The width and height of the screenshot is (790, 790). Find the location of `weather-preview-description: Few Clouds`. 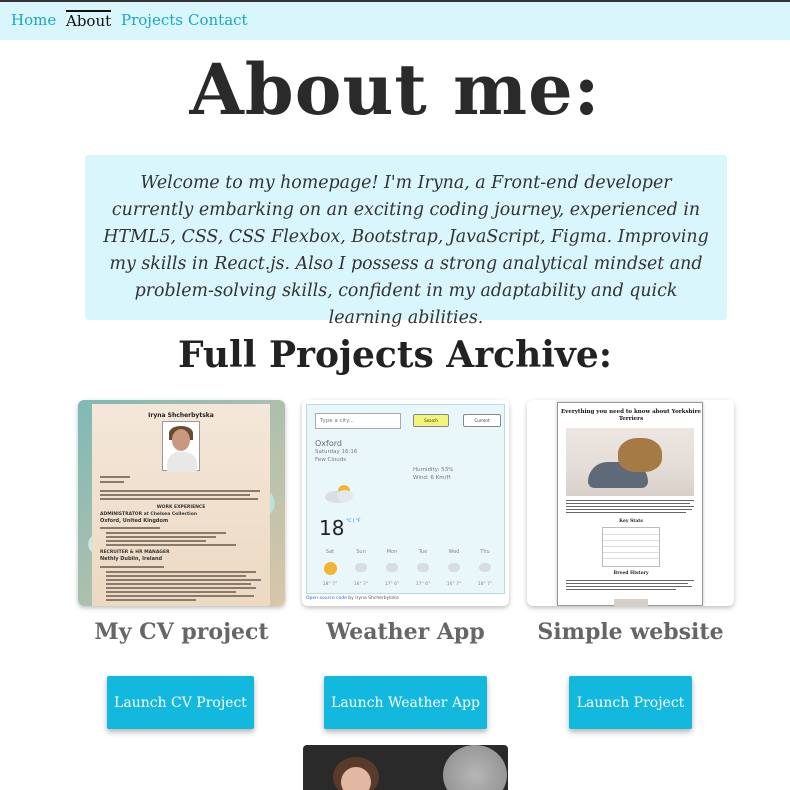

weather-preview-description: Few Clouds is located at coordinates (331, 460).